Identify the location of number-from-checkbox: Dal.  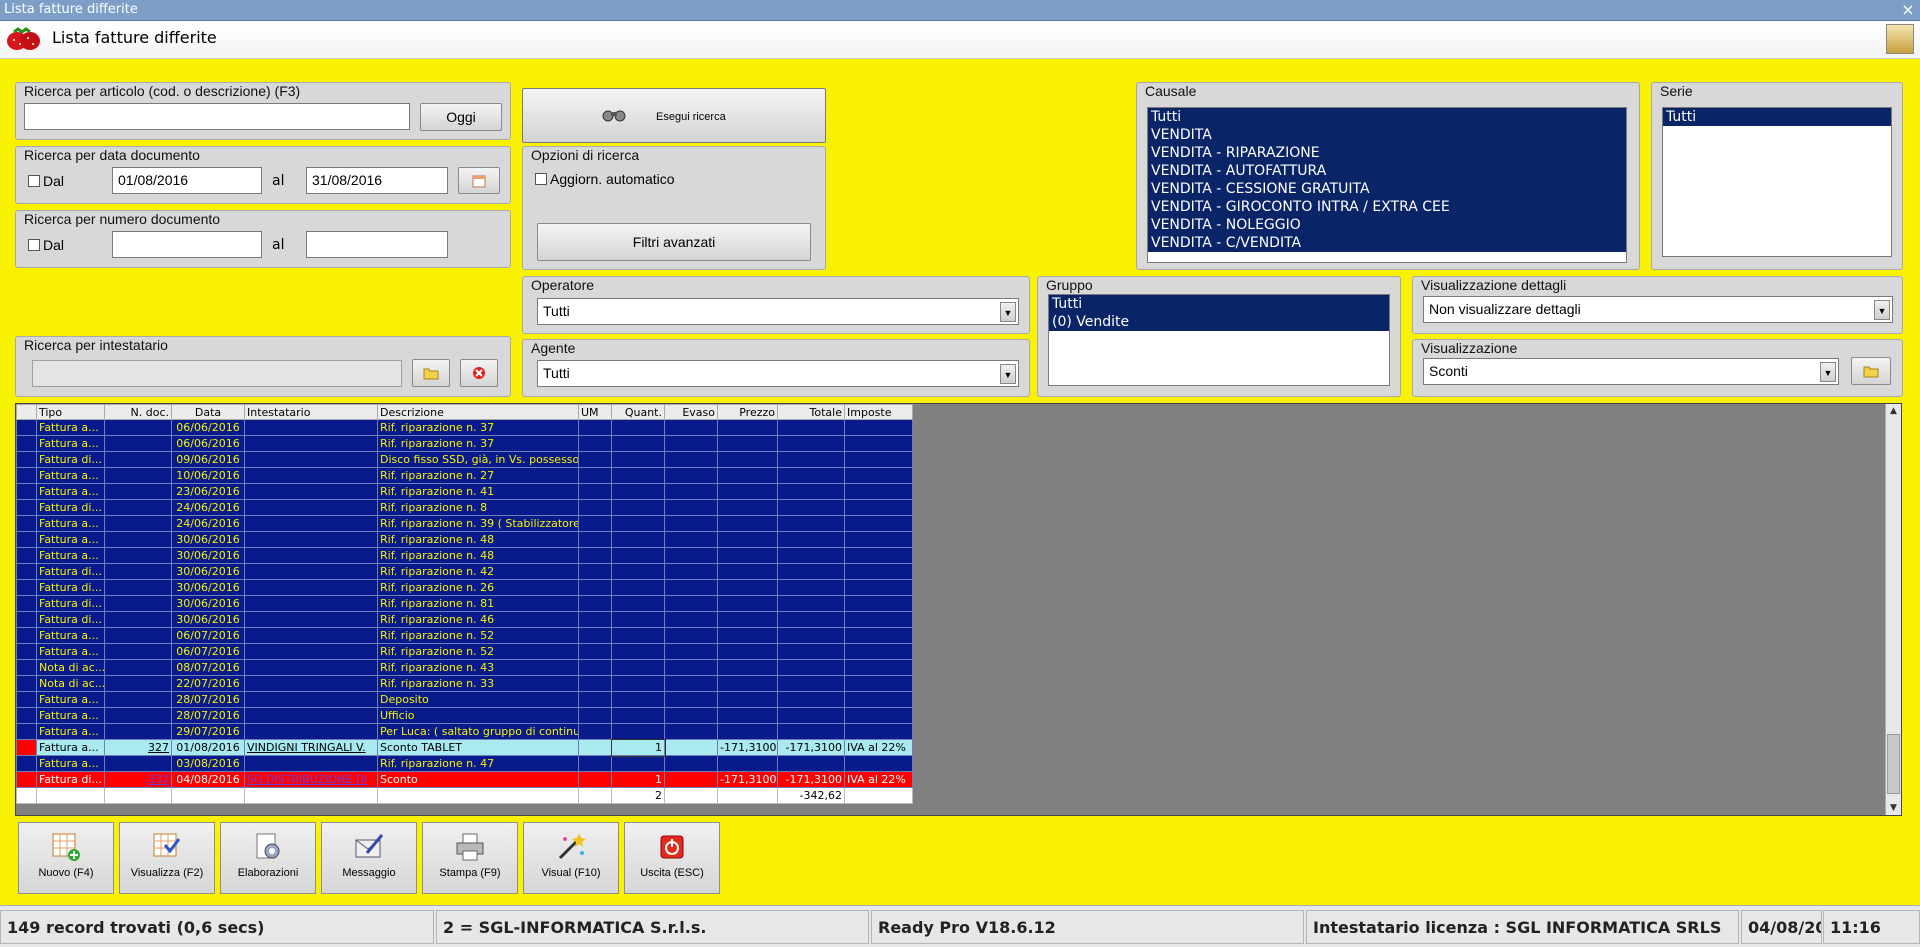
(46, 245).